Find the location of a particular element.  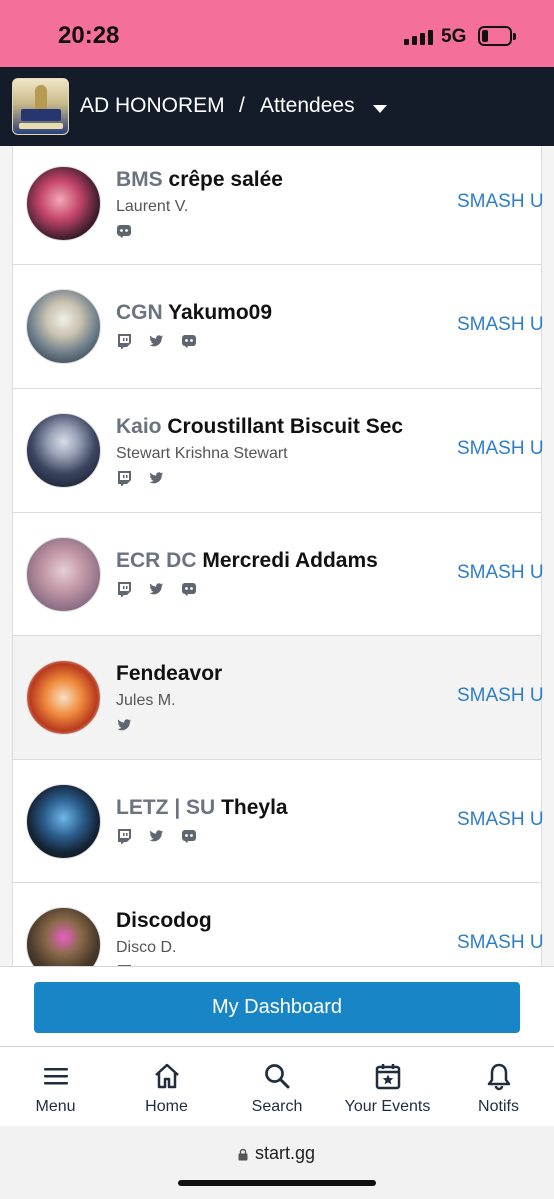

event-title: AD HONOREM is located at coordinates (152, 106).